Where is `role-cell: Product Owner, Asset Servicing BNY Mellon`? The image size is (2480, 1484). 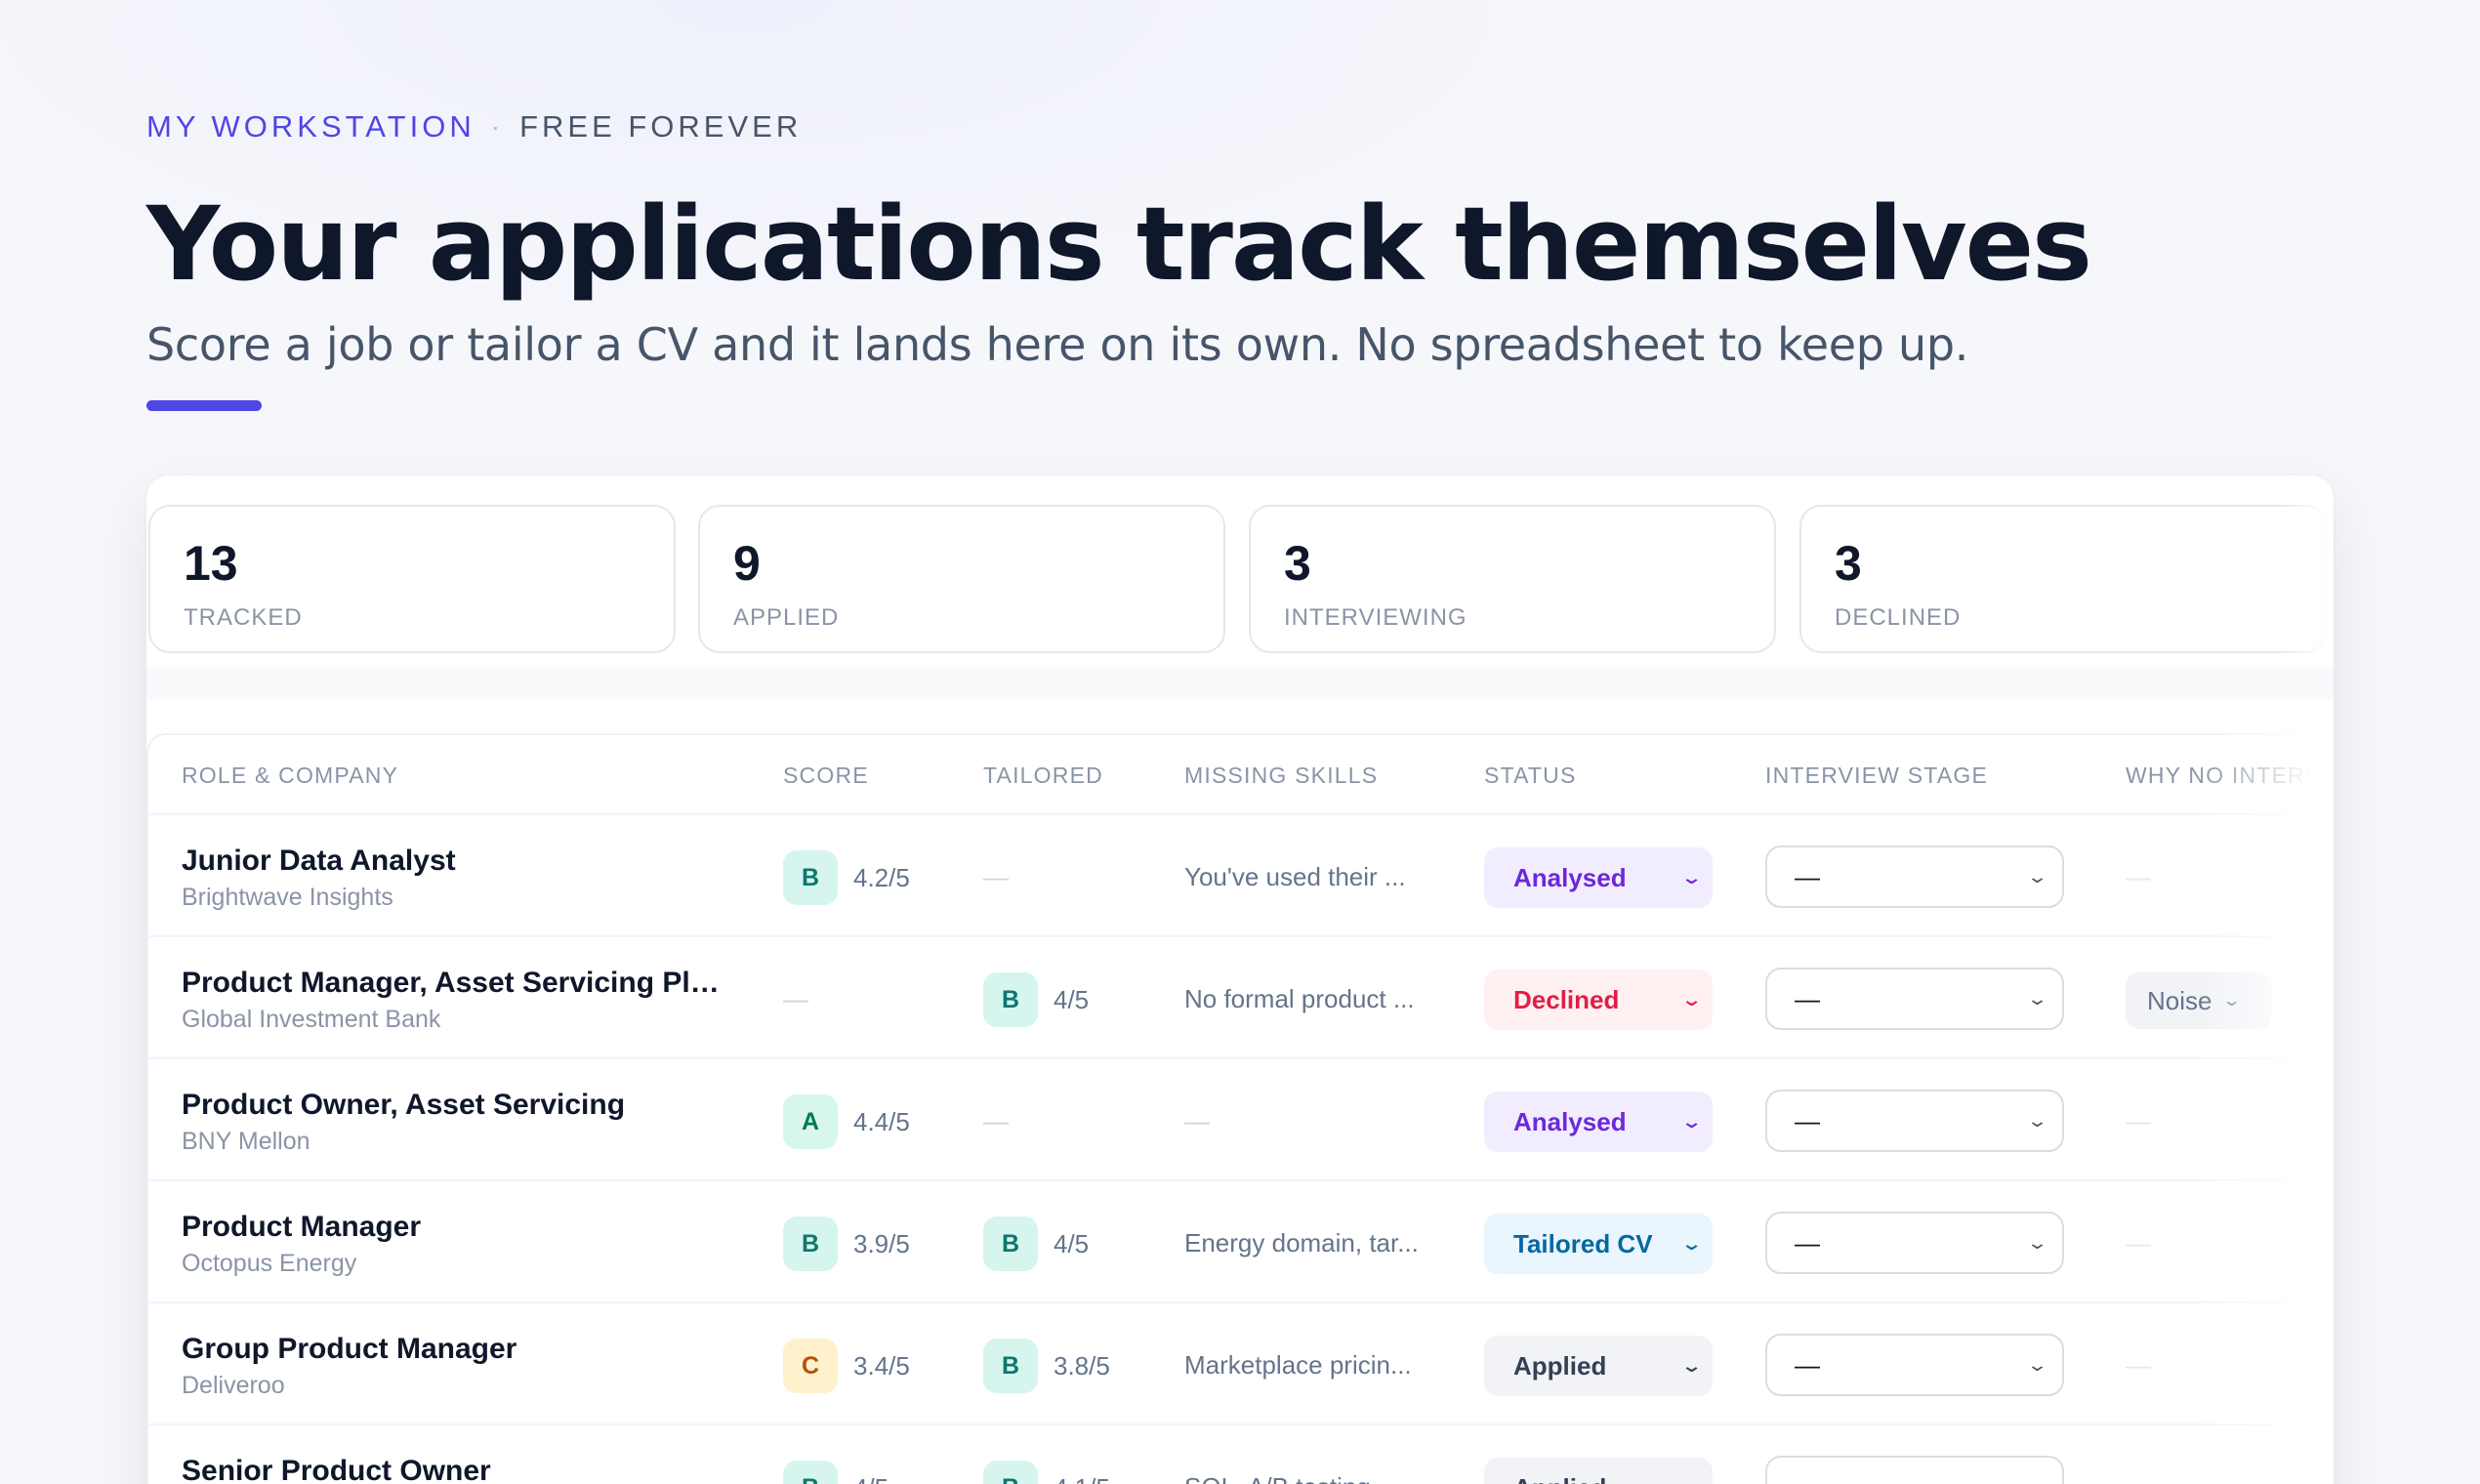
role-cell: Product Owner, Asset Servicing BNY Mellon is located at coordinates (455, 1122).